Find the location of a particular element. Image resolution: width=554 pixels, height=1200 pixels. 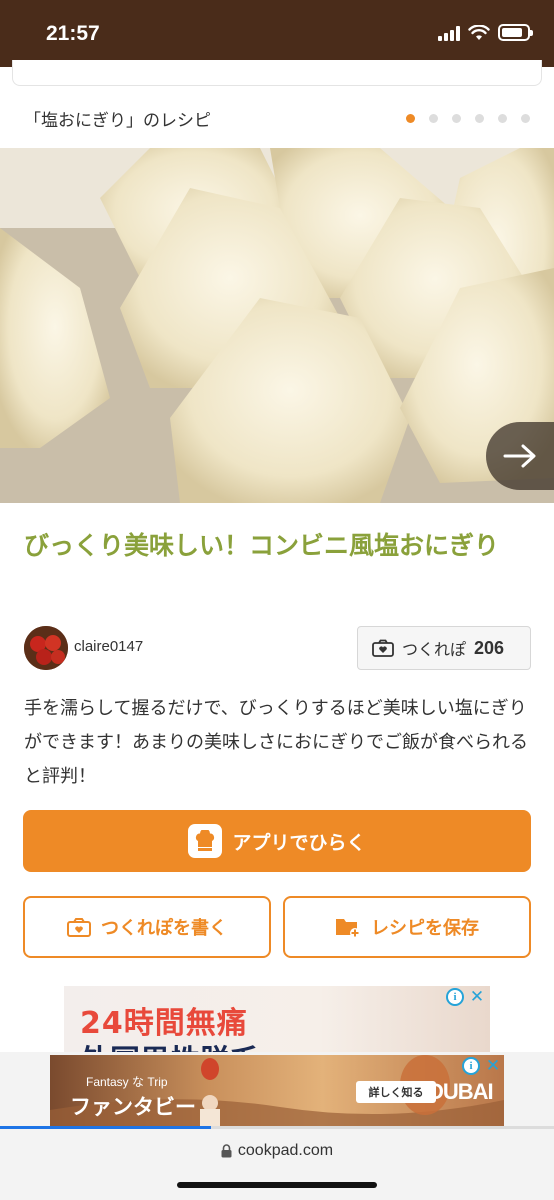

status-icons is located at coordinates (485, 32).